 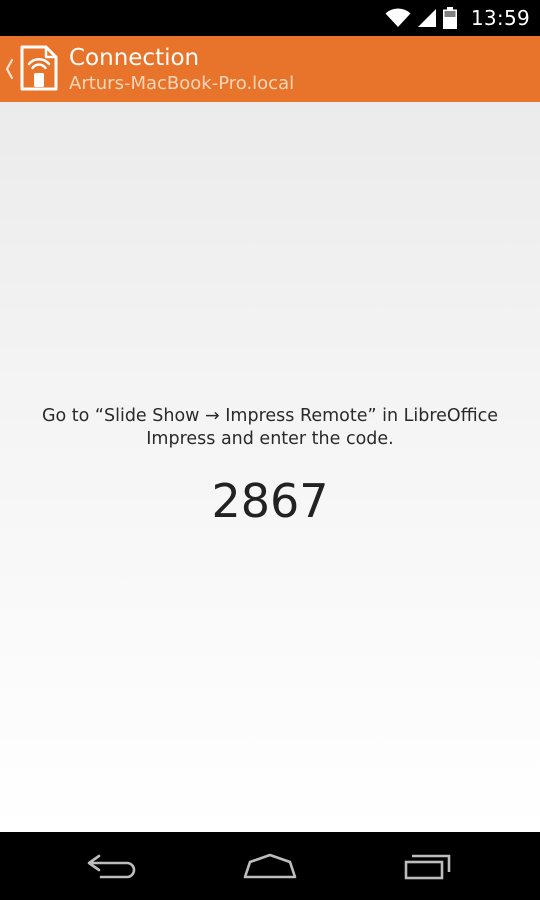 I want to click on impress-remote-app-icon, so click(x=39, y=68).